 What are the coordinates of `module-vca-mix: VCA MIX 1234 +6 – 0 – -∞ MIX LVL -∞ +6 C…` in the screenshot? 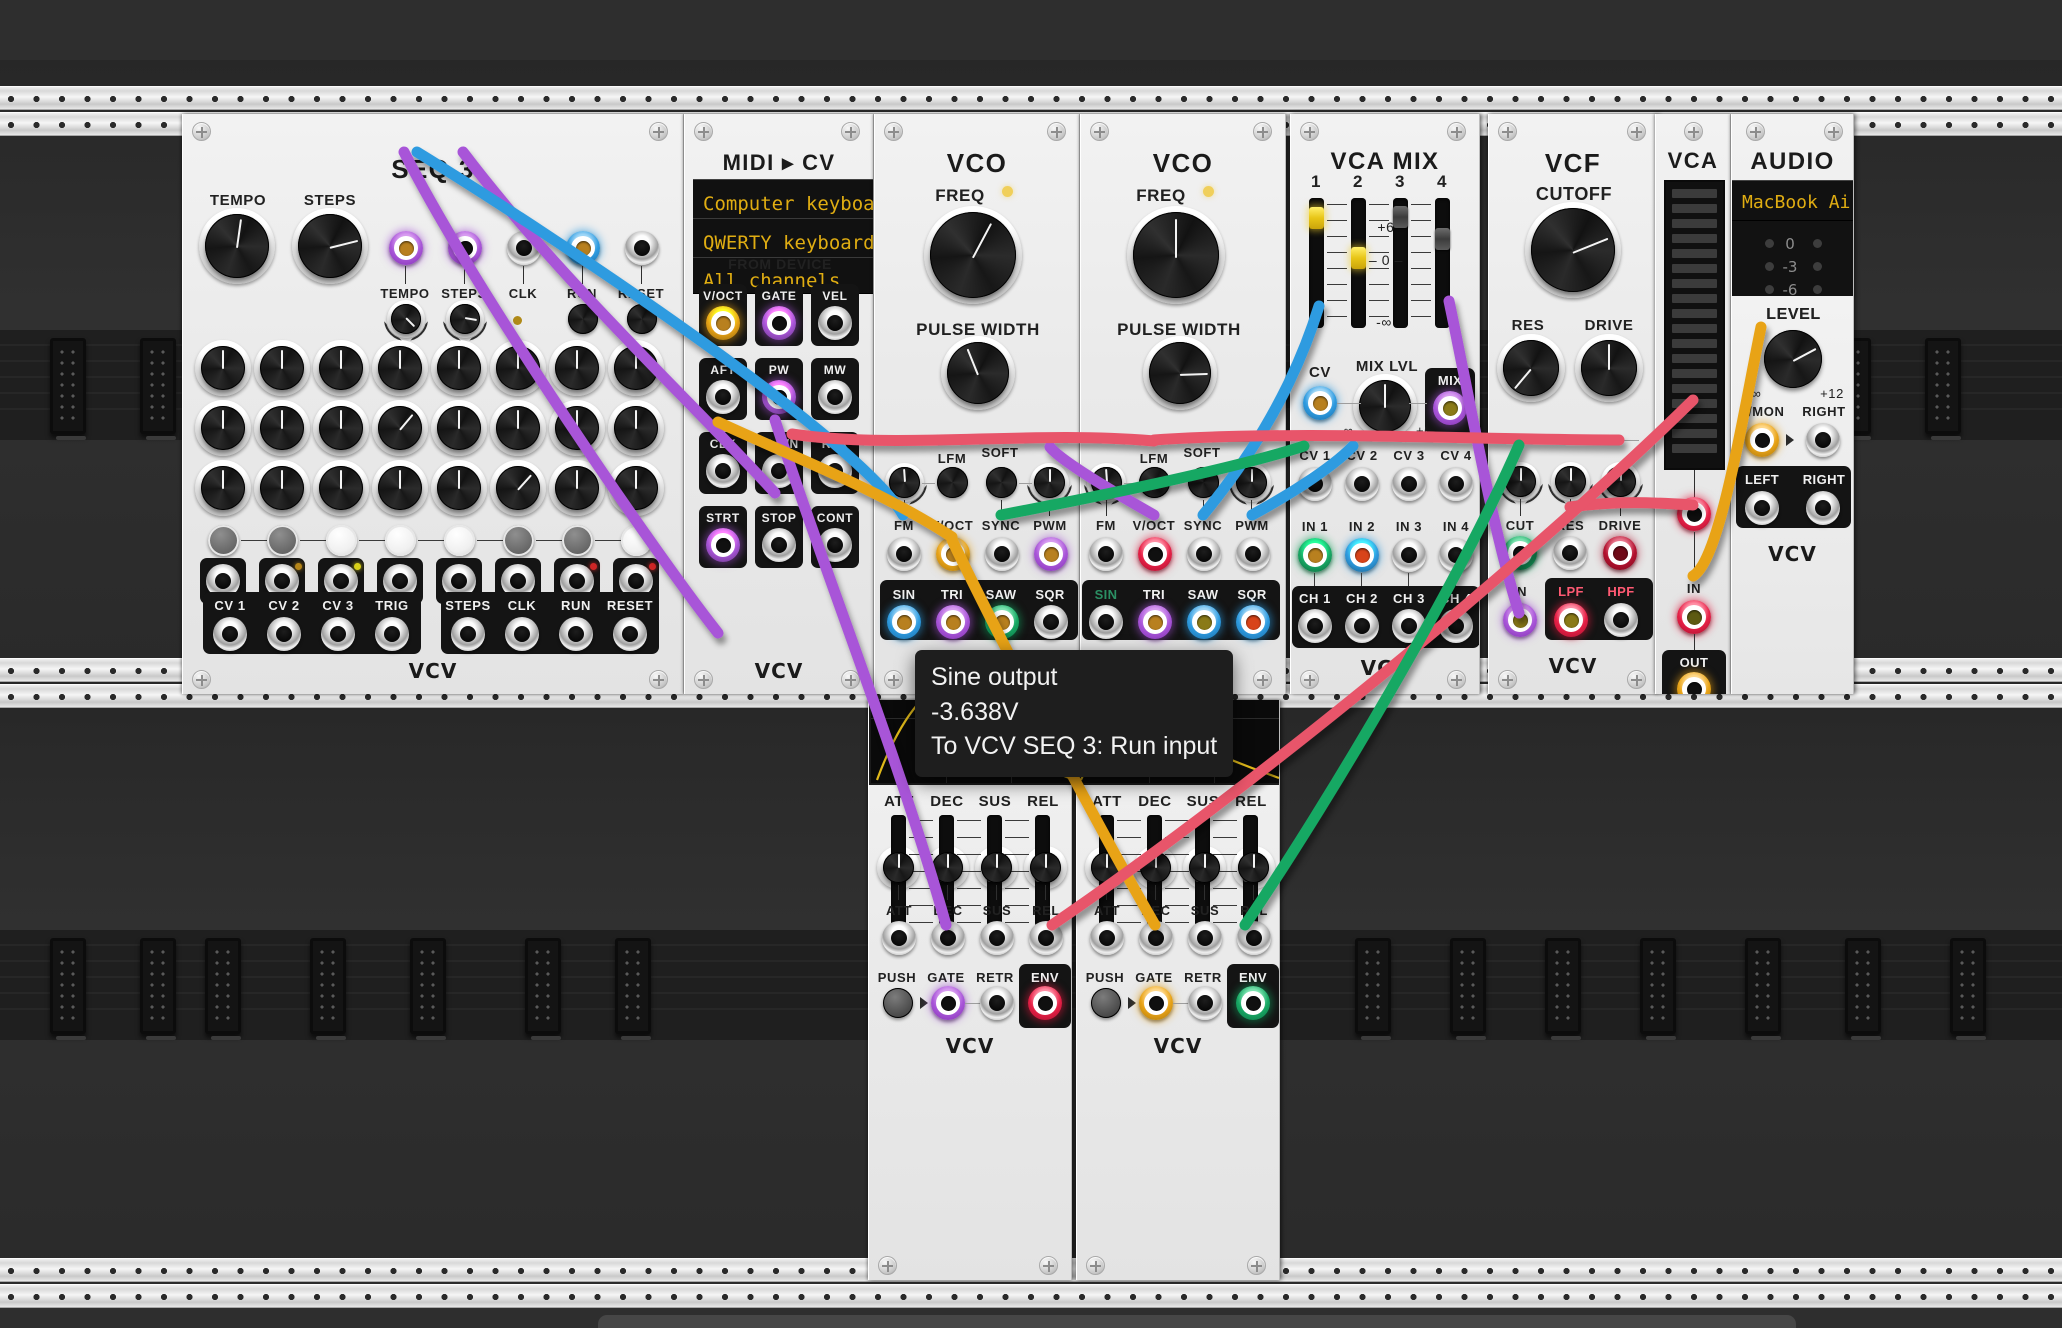 It's located at (1385, 404).